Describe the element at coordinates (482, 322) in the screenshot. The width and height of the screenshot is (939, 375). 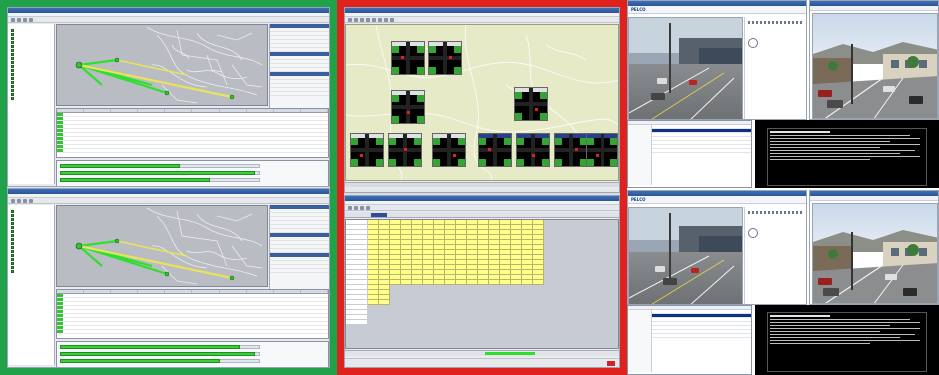
I see `sheet-row` at that location.